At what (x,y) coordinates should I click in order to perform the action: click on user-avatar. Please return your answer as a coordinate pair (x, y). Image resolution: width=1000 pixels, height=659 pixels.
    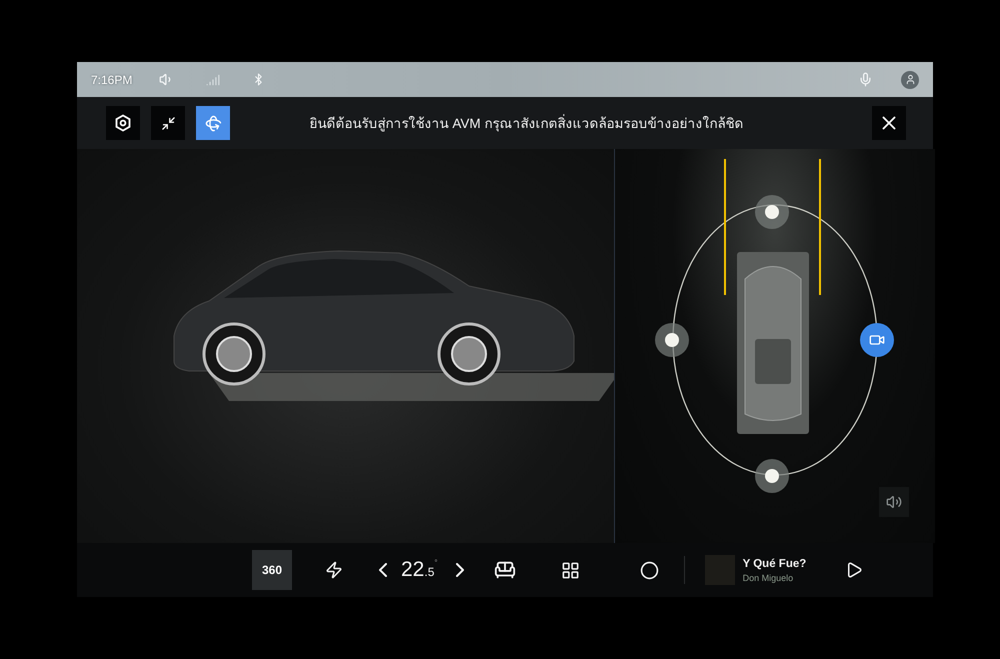
    Looking at the image, I should click on (910, 79).